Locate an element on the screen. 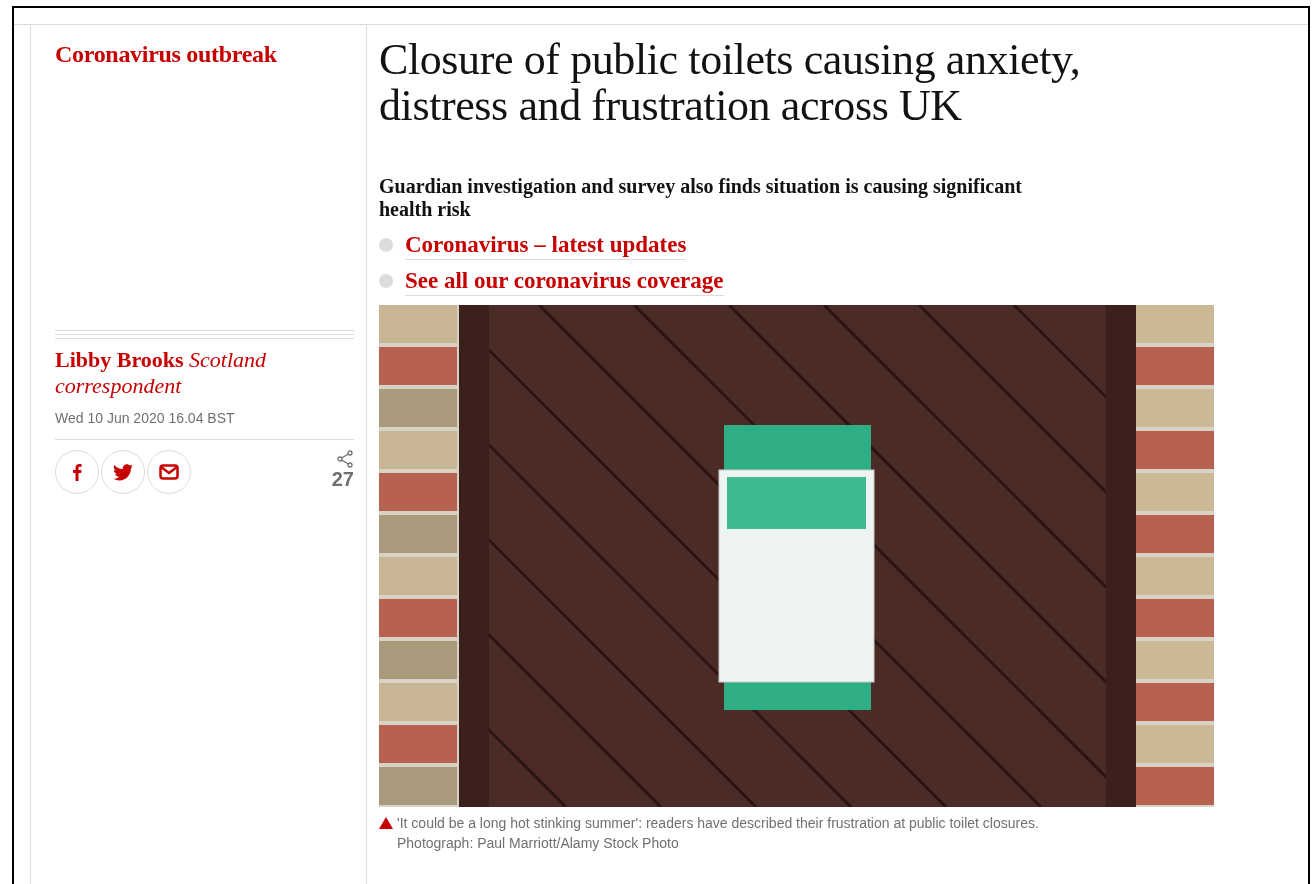  related-link: Coronavirus – latest updates is located at coordinates (546, 245).